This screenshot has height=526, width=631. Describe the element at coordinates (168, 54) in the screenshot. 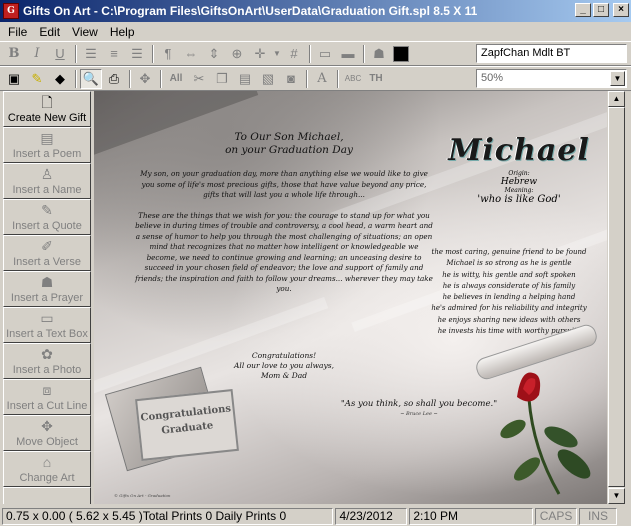

I see `paragraph-icon: ¶` at that location.